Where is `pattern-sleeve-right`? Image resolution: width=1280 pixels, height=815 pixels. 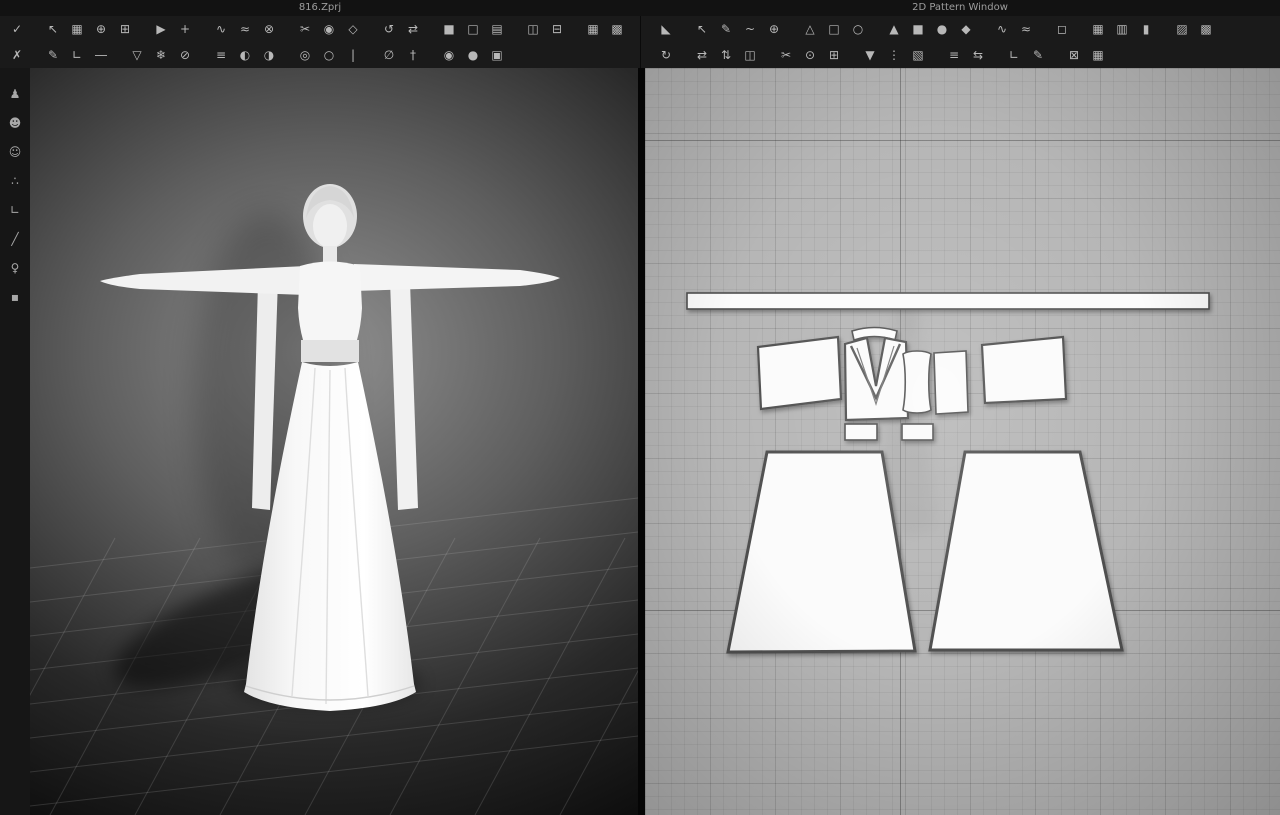
pattern-sleeve-right is located at coordinates (1024, 370).